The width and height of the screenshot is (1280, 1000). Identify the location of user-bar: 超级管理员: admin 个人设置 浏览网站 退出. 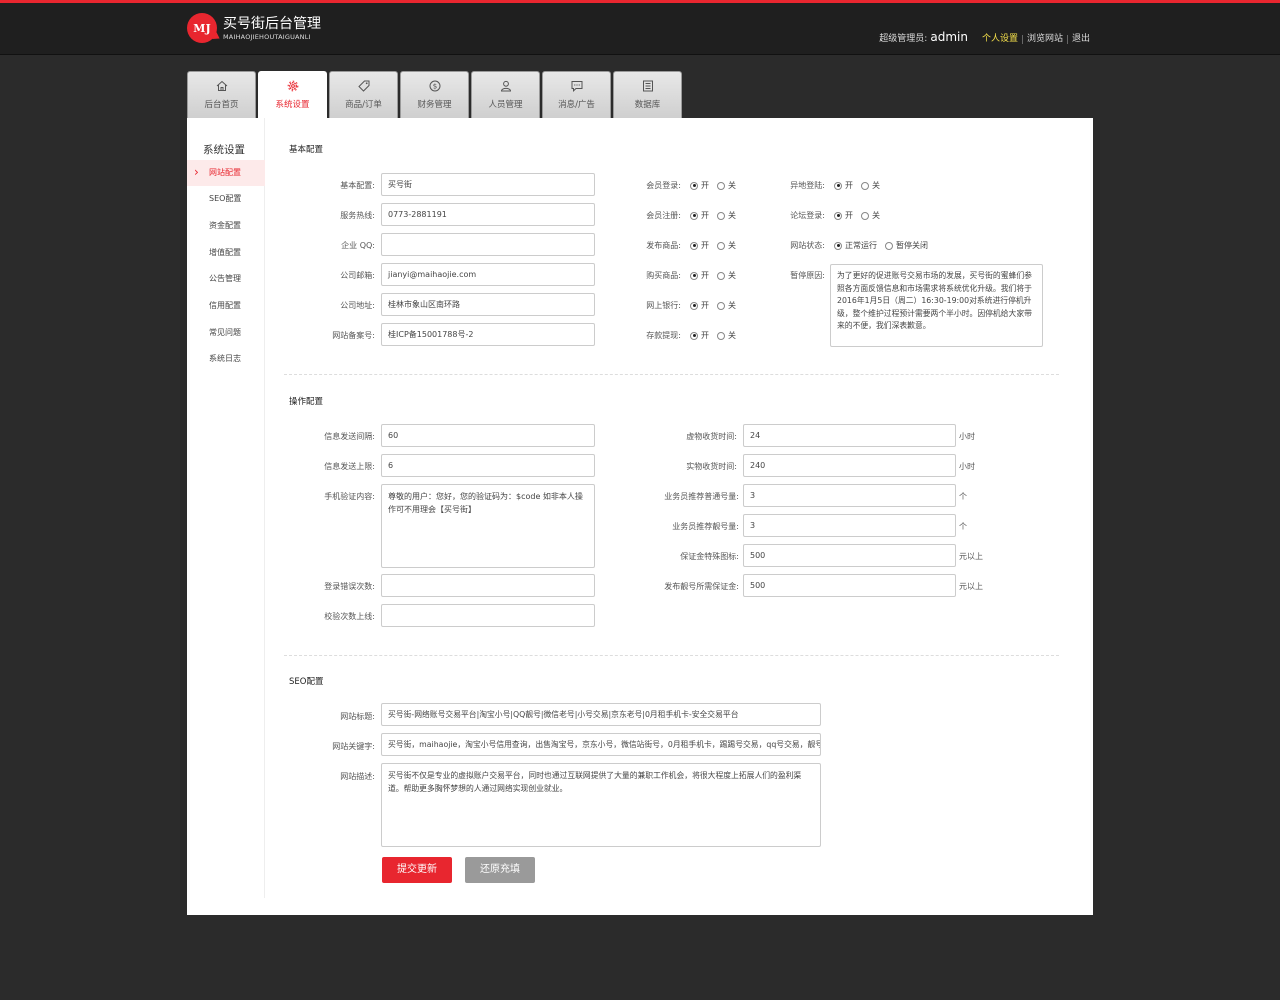
(986, 37).